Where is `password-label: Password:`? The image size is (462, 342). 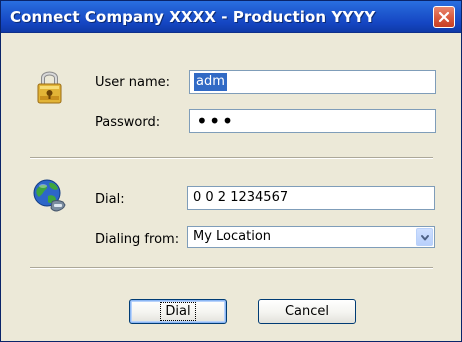
password-label: Password: is located at coordinates (128, 122).